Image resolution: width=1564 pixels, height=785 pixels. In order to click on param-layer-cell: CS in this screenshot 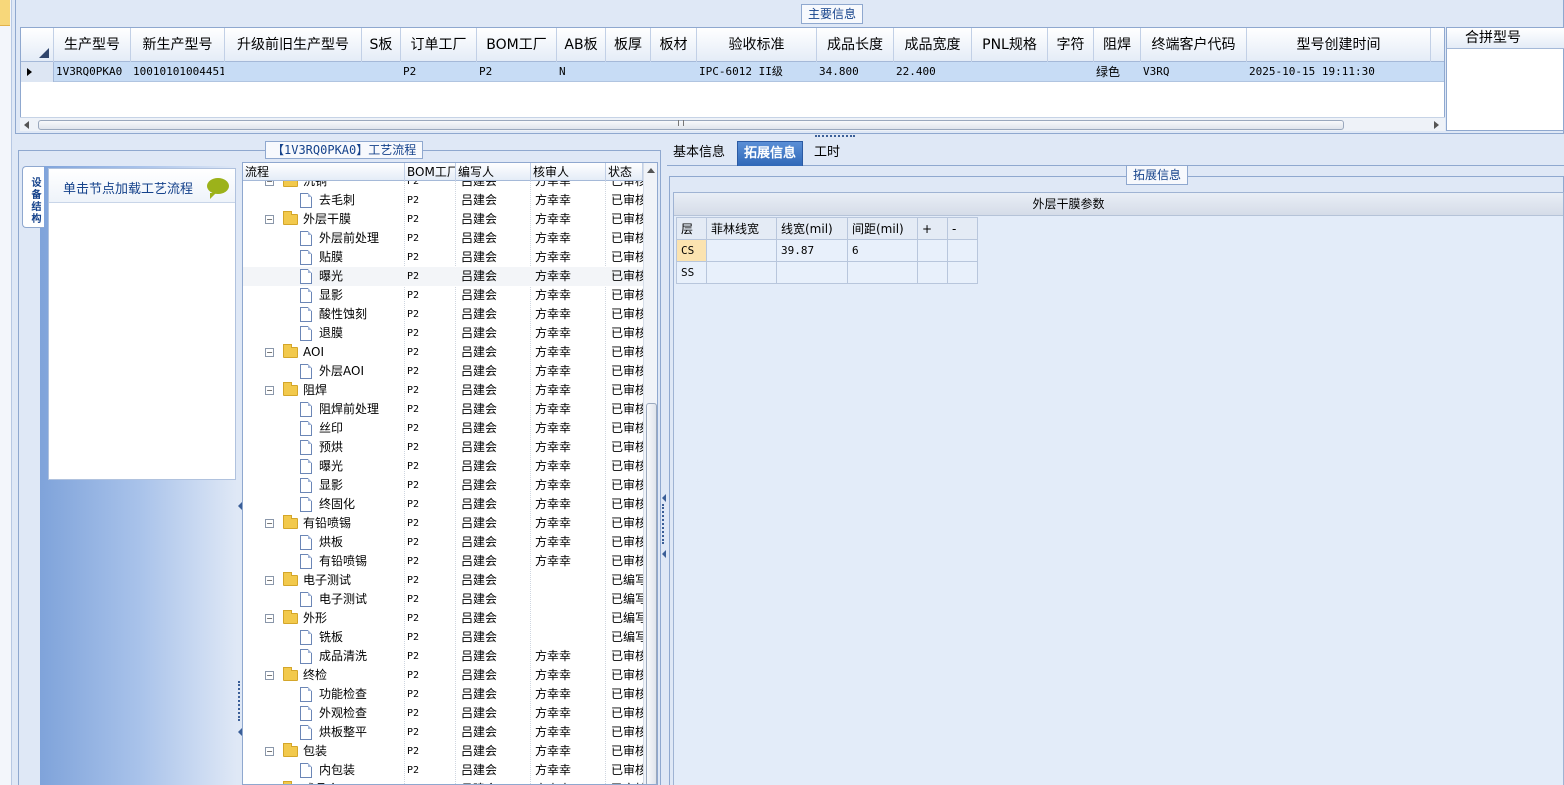, I will do `click(691, 250)`.